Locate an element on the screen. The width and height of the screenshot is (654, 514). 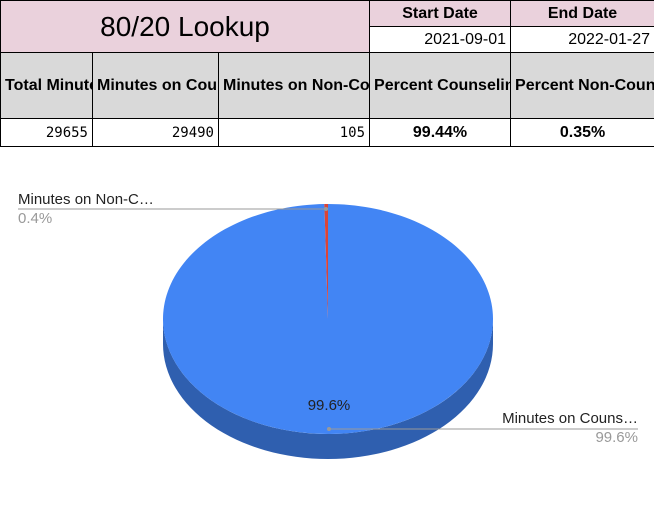
minutes-non-counseling-header: Minutes on Non-Counseling Tasks is located at coordinates (294, 85).